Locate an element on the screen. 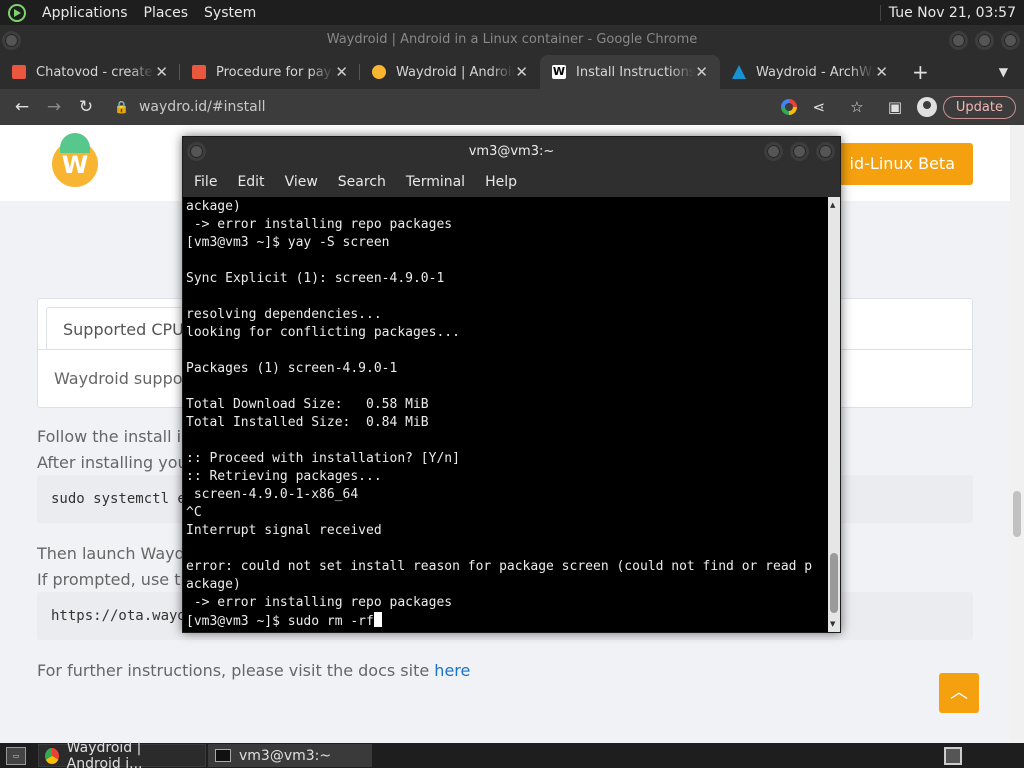 The height and width of the screenshot is (768, 1024). menu-edit: Edit is located at coordinates (250, 182).